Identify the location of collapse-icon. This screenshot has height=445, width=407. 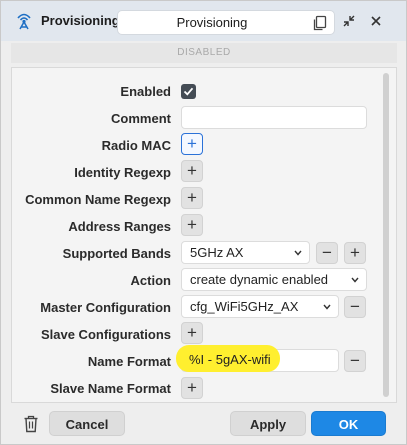
(349, 21).